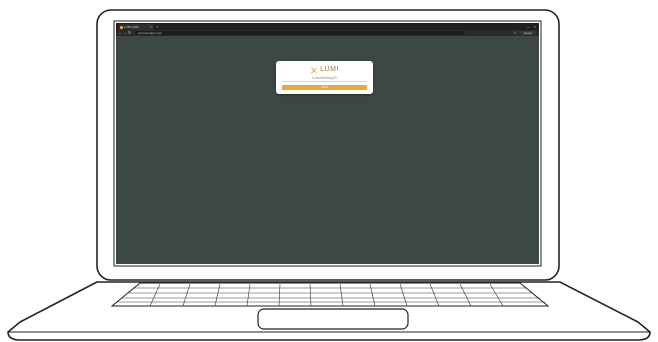 Image resolution: width=658 pixels, height=342 pixels. I want to click on bookmark-star-icon: ☆, so click(515, 33).